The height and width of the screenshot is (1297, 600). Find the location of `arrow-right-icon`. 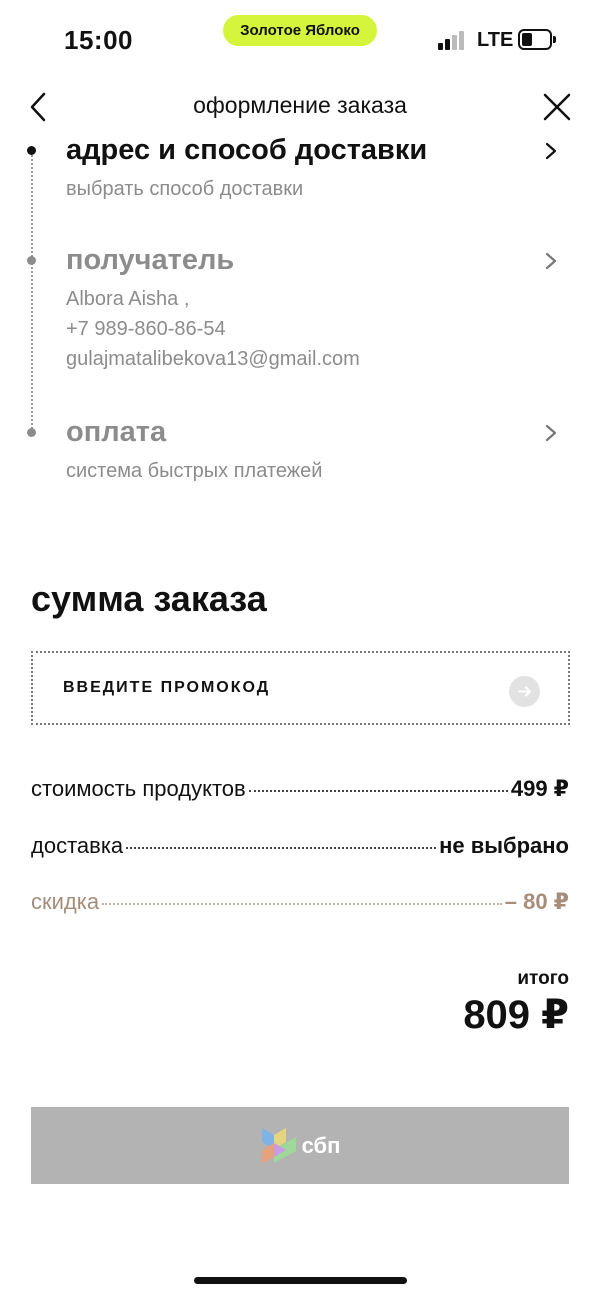

arrow-right-icon is located at coordinates (524, 691).